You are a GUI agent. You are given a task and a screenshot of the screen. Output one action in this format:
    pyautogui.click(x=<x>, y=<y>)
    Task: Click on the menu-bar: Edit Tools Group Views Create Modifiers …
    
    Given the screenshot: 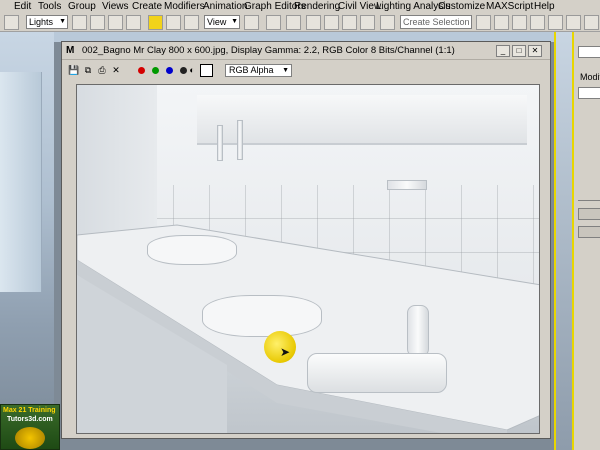 What is the action you would take?
    pyautogui.click(x=300, y=6)
    